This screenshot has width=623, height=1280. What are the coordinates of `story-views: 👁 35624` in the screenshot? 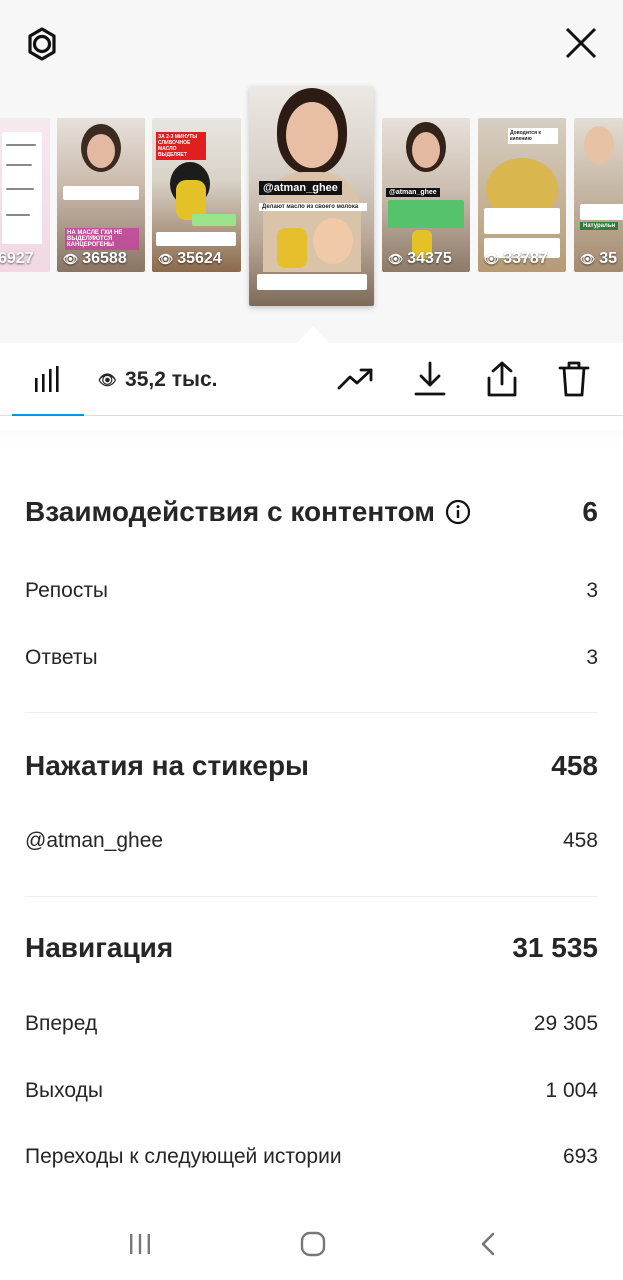 It's located at (190, 259).